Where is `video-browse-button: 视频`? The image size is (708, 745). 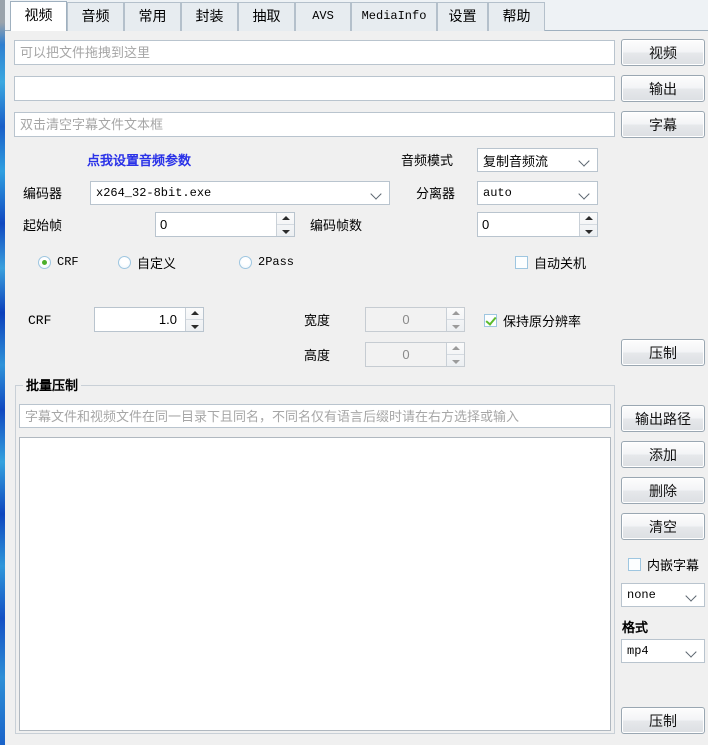
video-browse-button: 视频 is located at coordinates (663, 52).